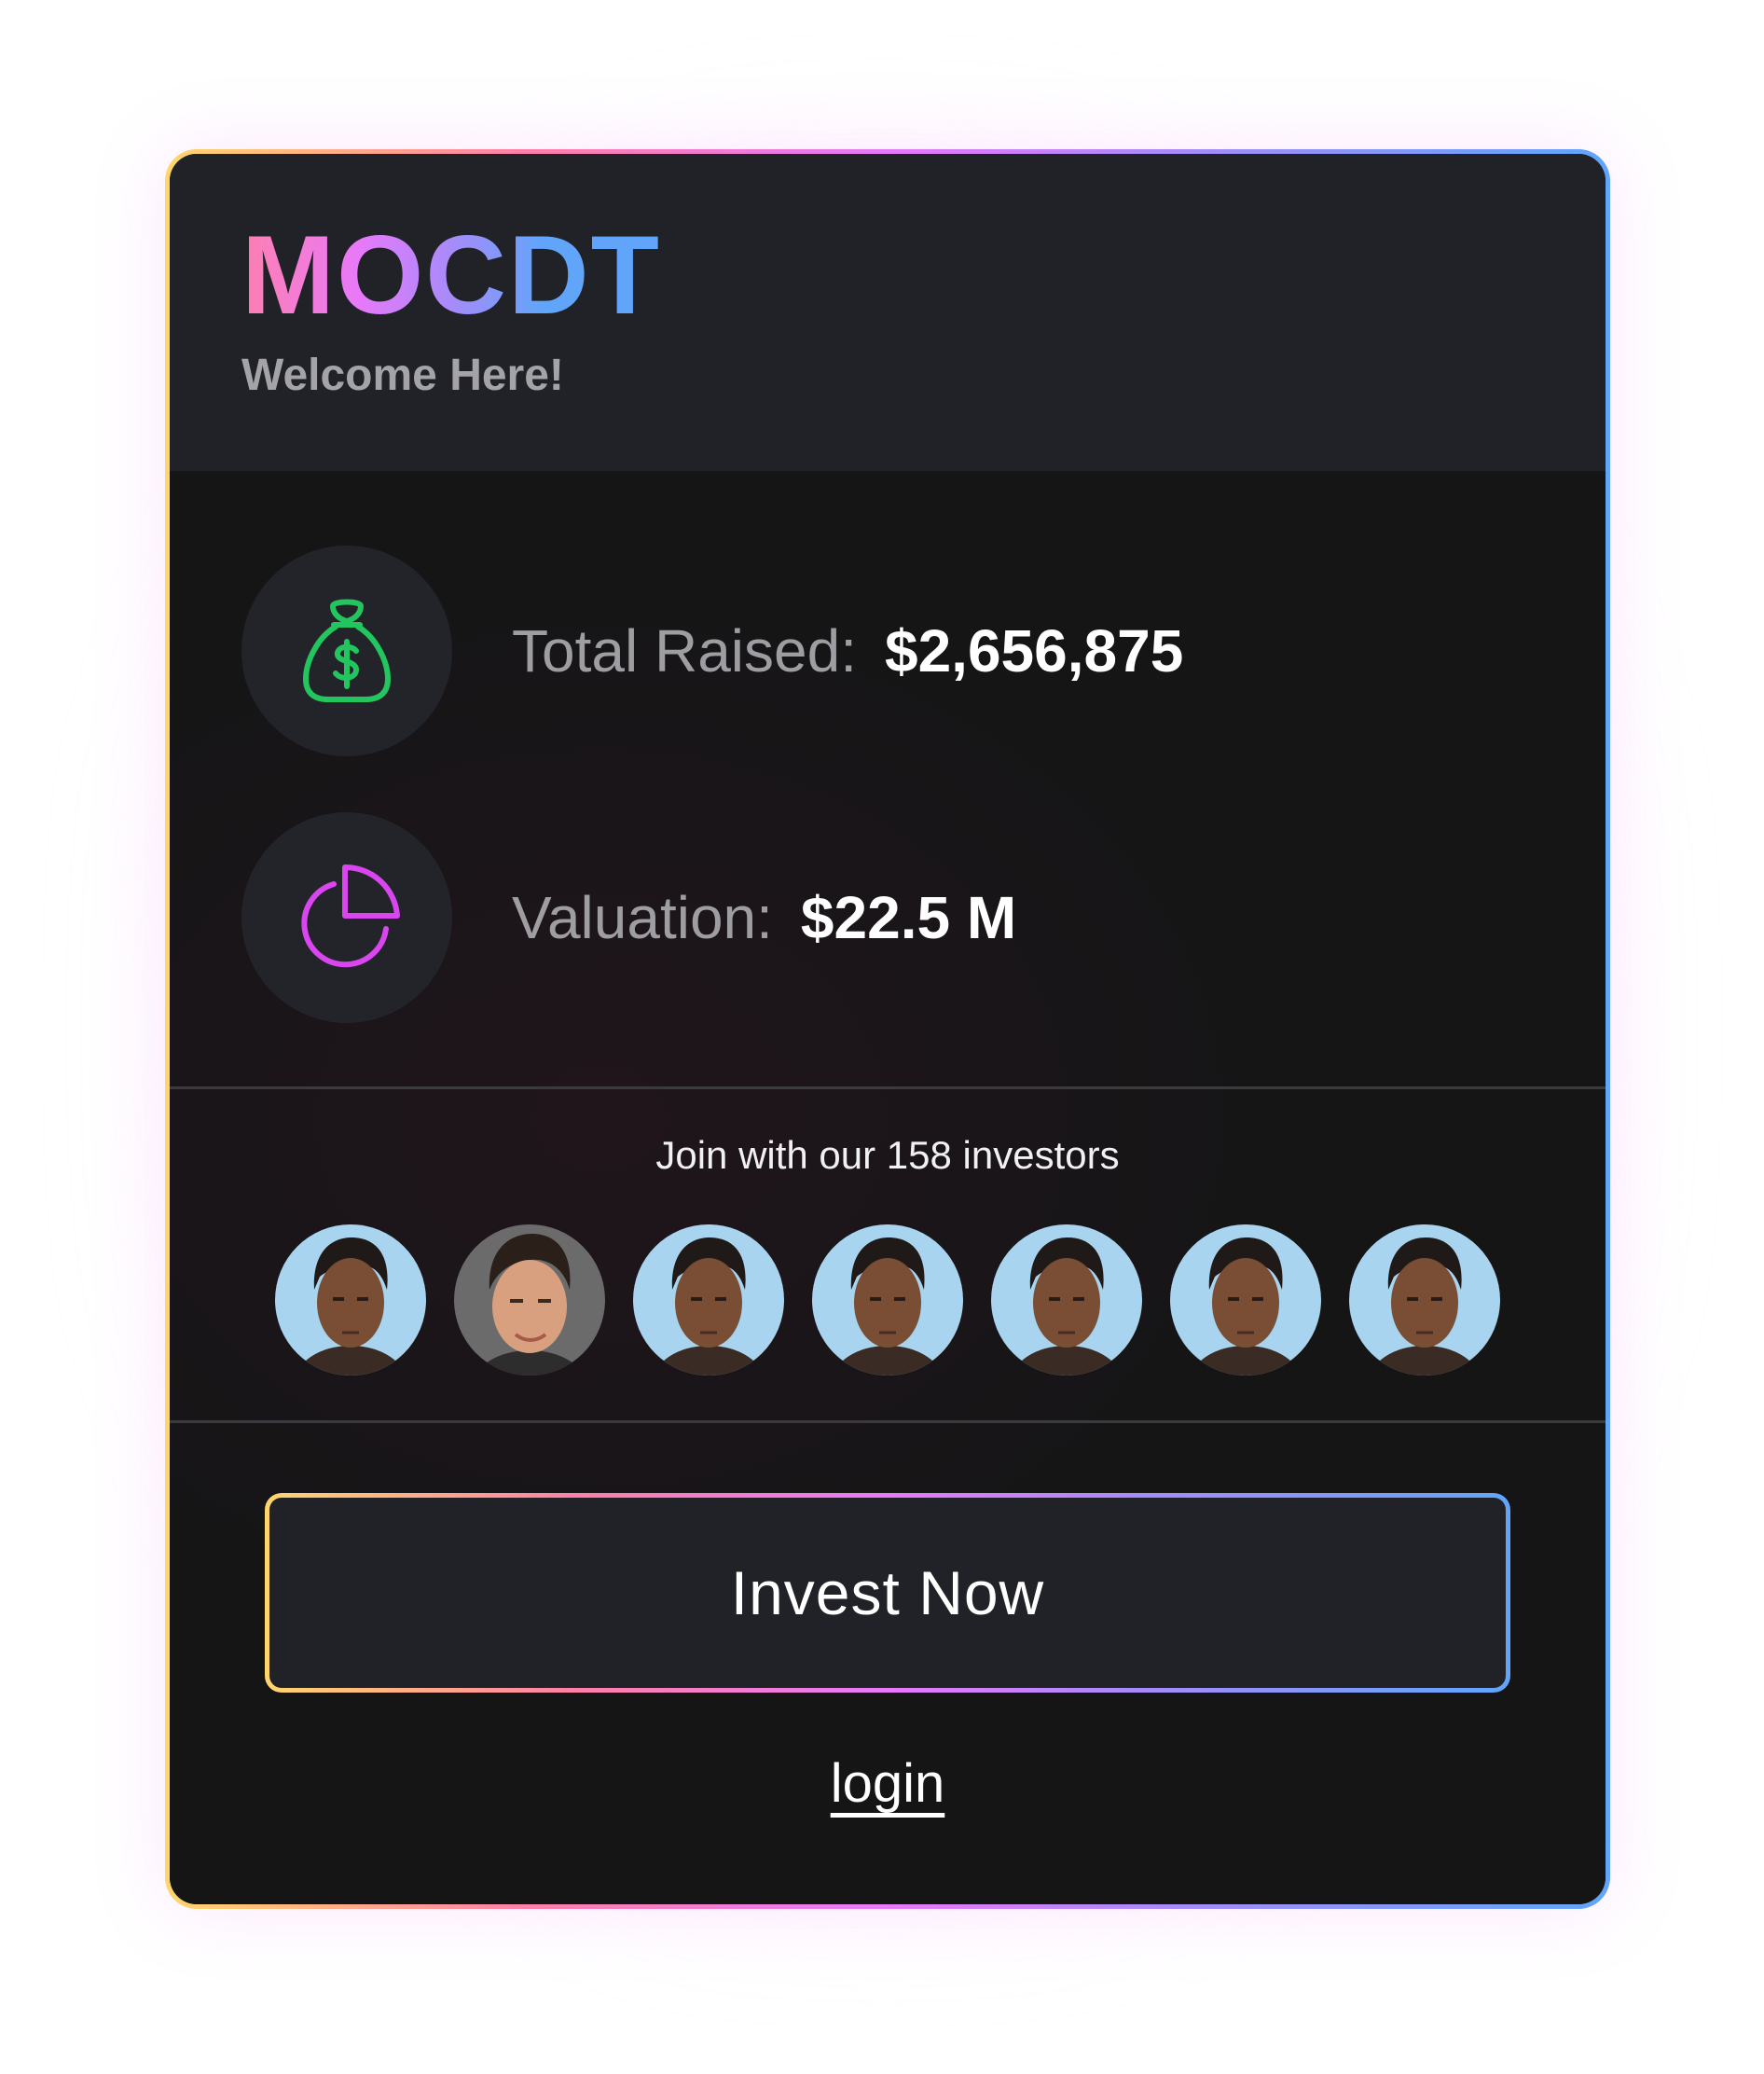 This screenshot has height=2074, width=1764. What do you see at coordinates (888, 312) in the screenshot?
I see `card-header: MOCDT Welcome Here!` at bounding box center [888, 312].